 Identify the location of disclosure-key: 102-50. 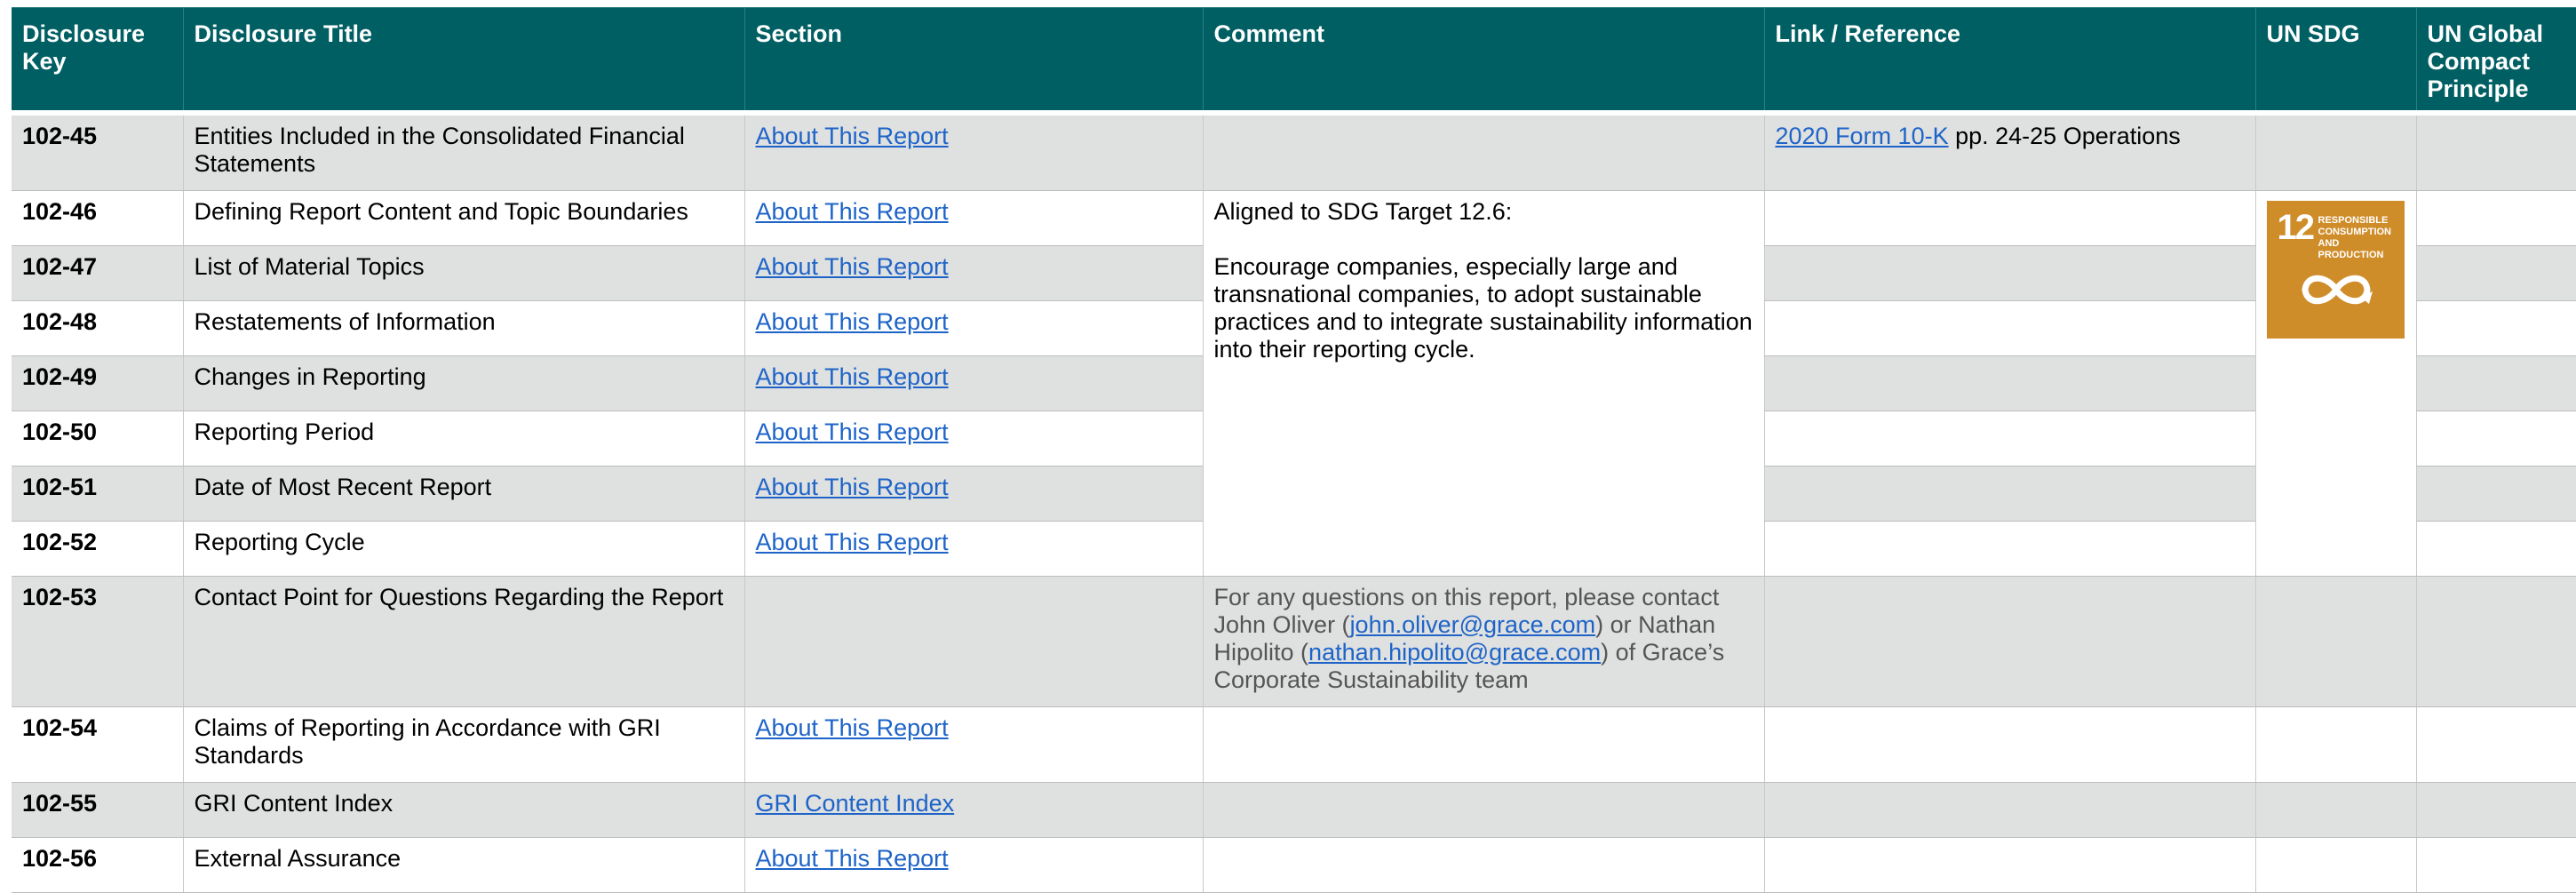
(97, 439).